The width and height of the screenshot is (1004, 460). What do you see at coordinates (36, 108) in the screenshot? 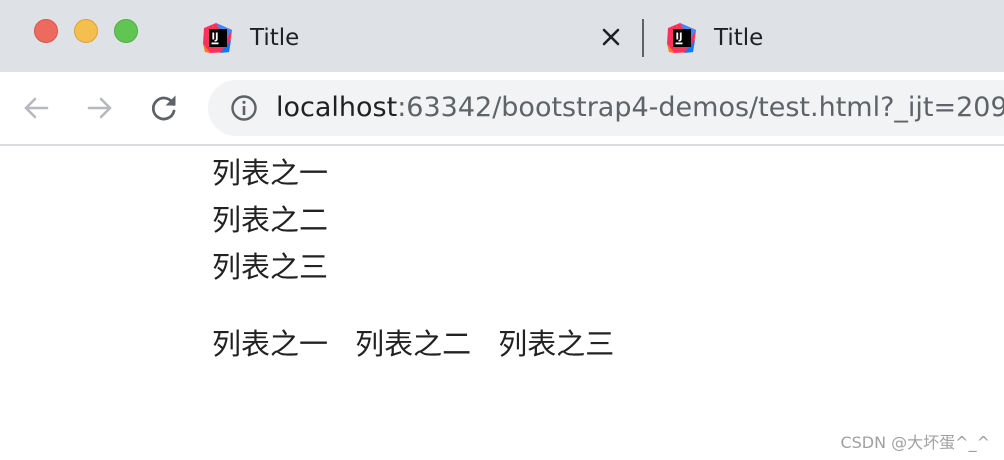
I see `arrow-left-icon` at bounding box center [36, 108].